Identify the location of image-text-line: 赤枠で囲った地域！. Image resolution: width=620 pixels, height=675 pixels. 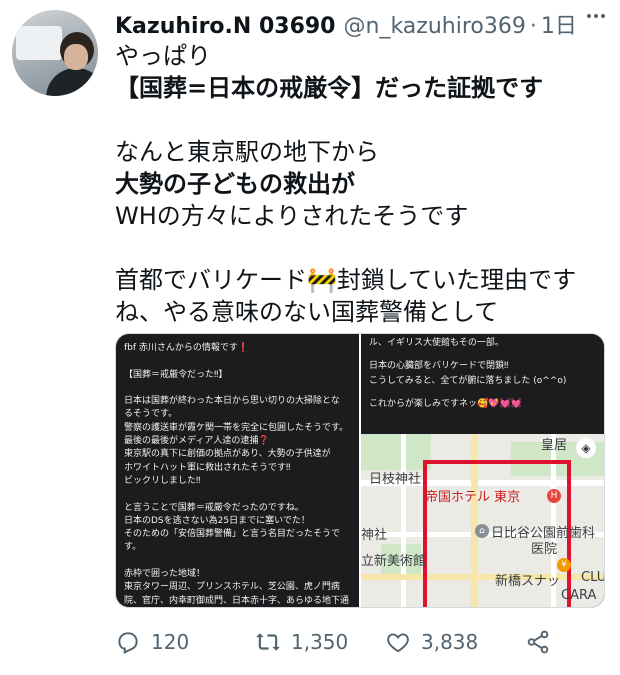
(165, 574).